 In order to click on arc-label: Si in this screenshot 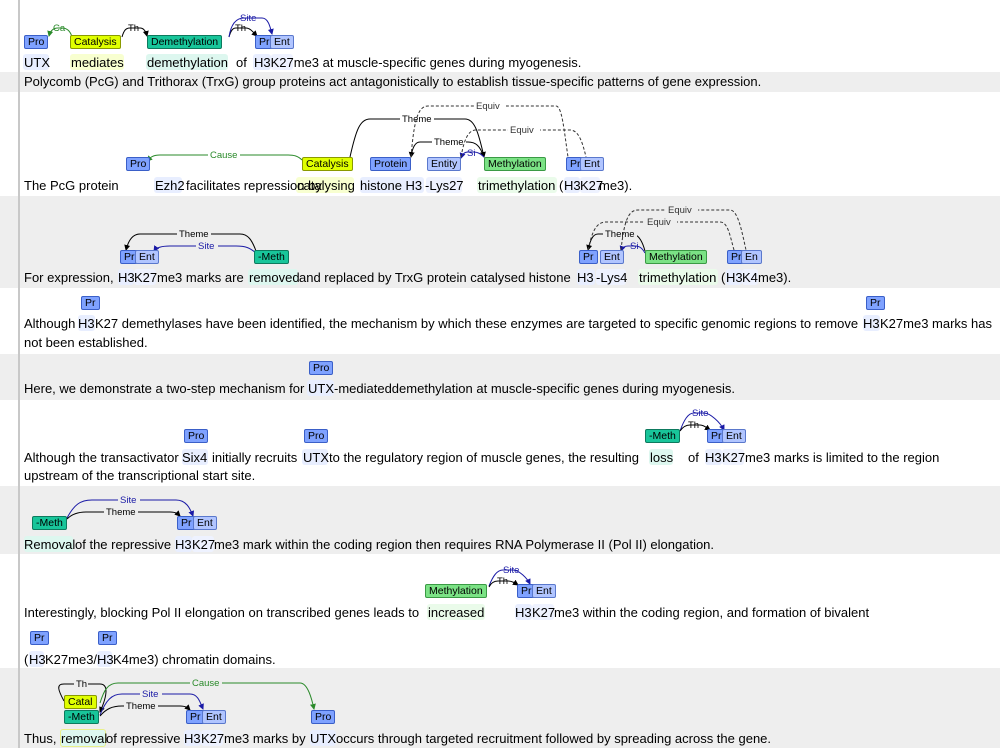, I will do `click(634, 246)`.